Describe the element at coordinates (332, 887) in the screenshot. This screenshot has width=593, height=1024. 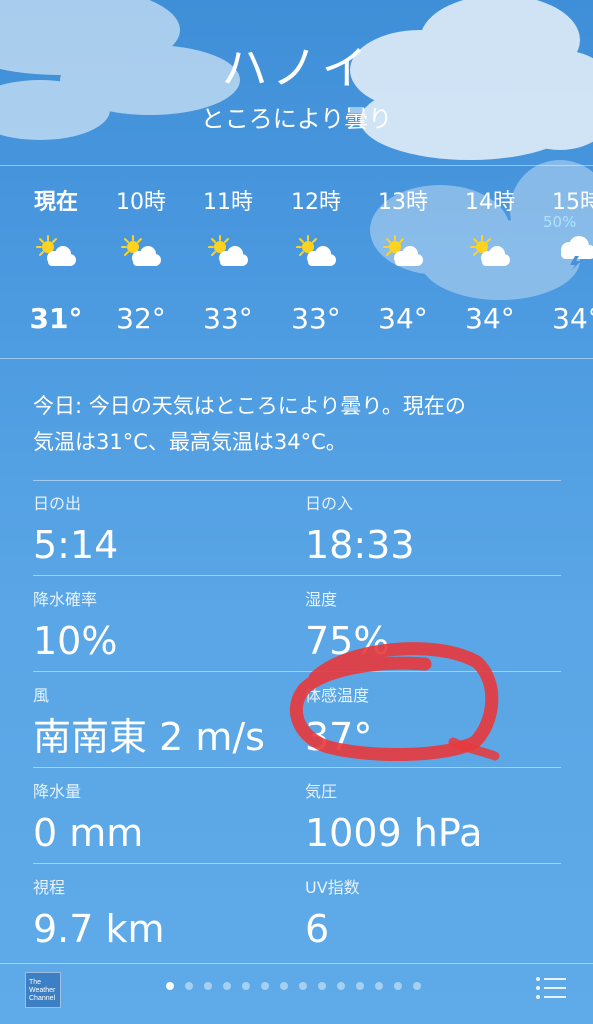
I see `detail-label: UV指数` at that location.